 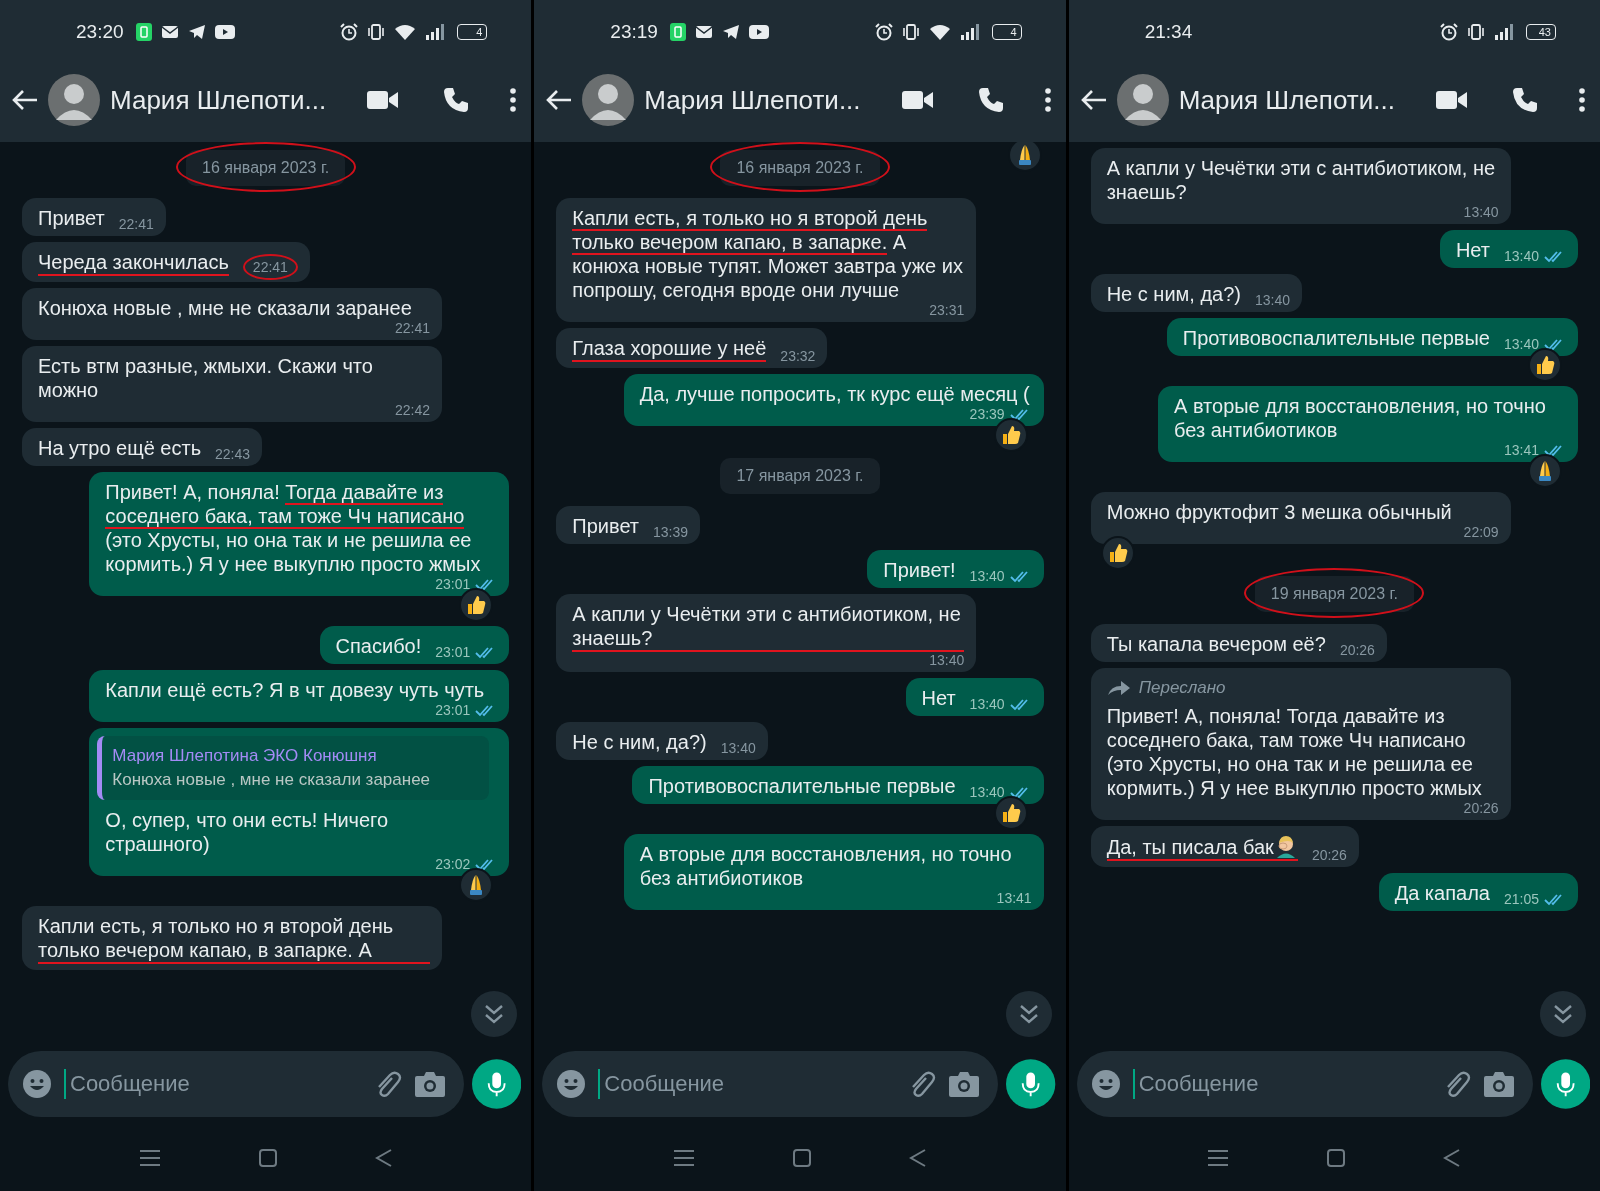 I want to click on message-bubble: Мария Шлепотина ЭКО Конюшня Конюха новые , мне не сказали заранее О, супер, что они есть! Ничего страшного) 23:02, so click(x=299, y=802).